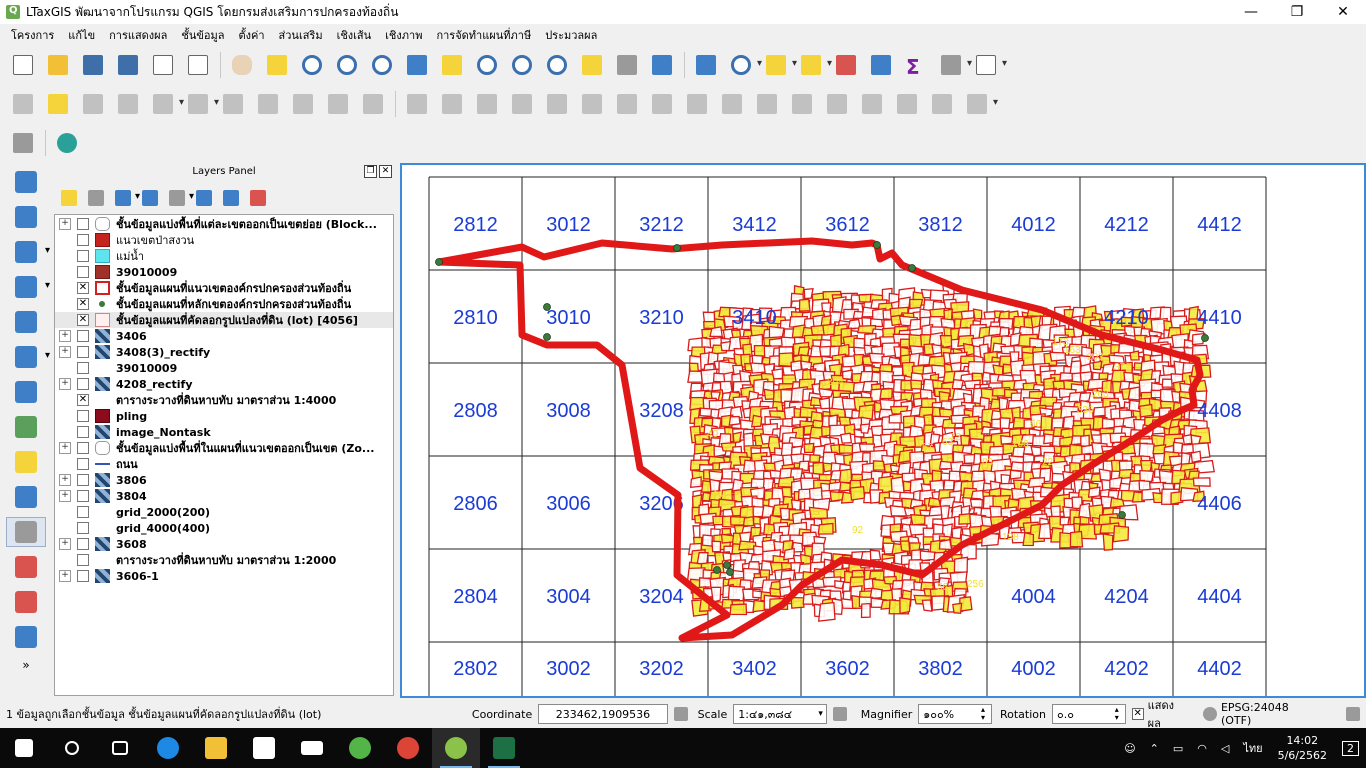 The image size is (1366, 768). I want to click on explorer-taskbar-button, so click(216, 748).